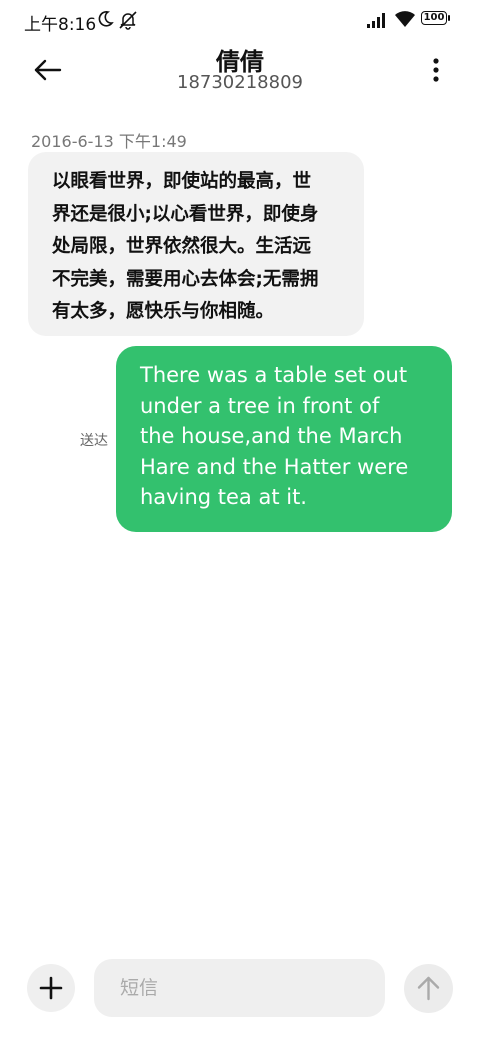 Image resolution: width=480 pixels, height=1040 pixels. I want to click on message-timestamp: 2016-6-13 下午1:49, so click(109, 141).